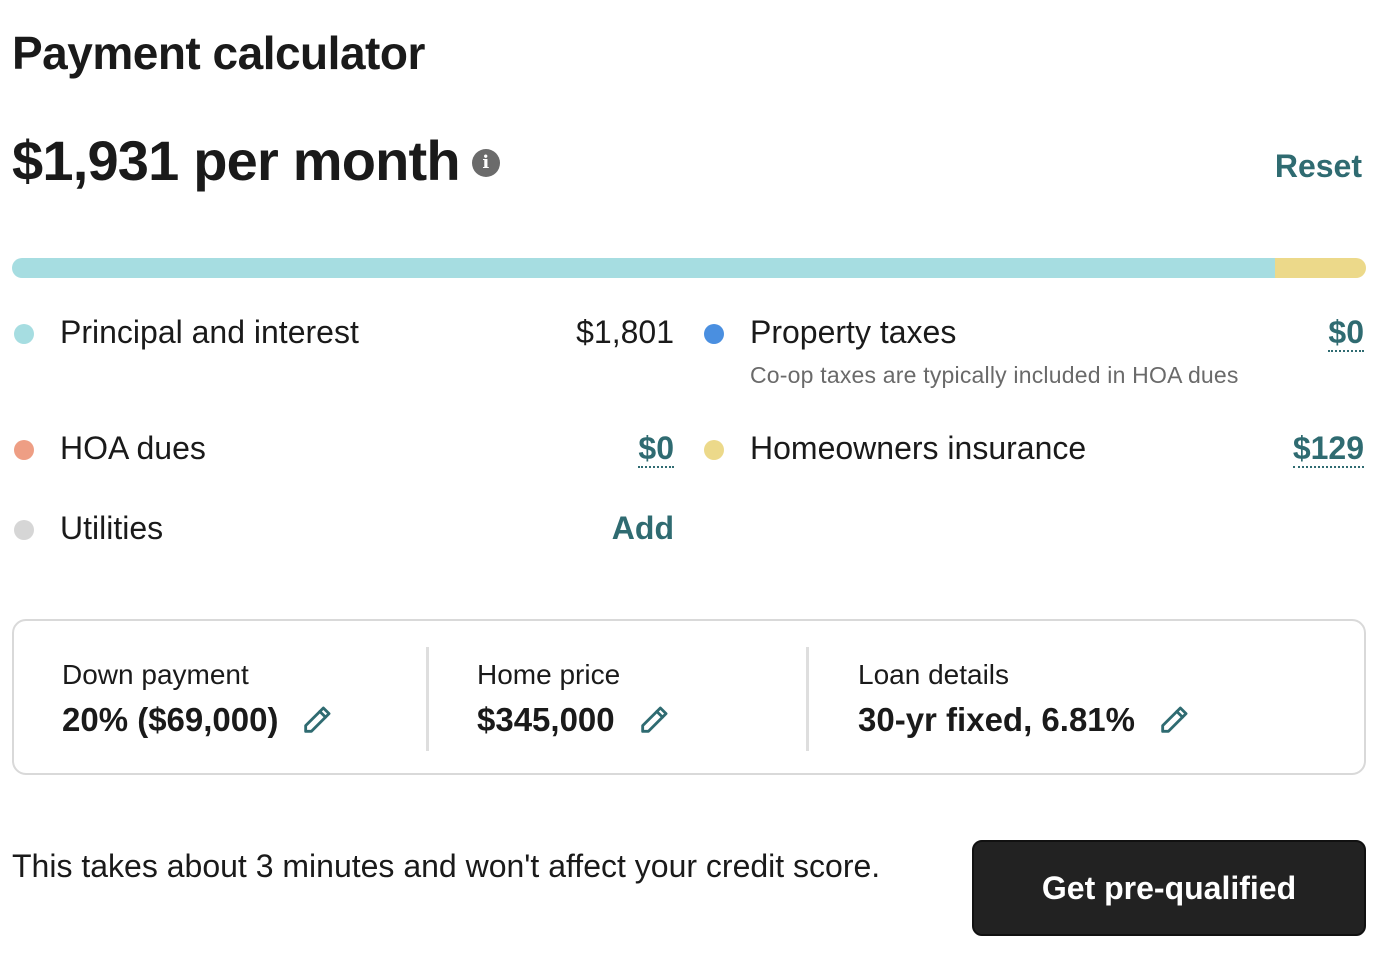 The width and height of the screenshot is (1390, 962). I want to click on reset-button: Reset, so click(1318, 166).